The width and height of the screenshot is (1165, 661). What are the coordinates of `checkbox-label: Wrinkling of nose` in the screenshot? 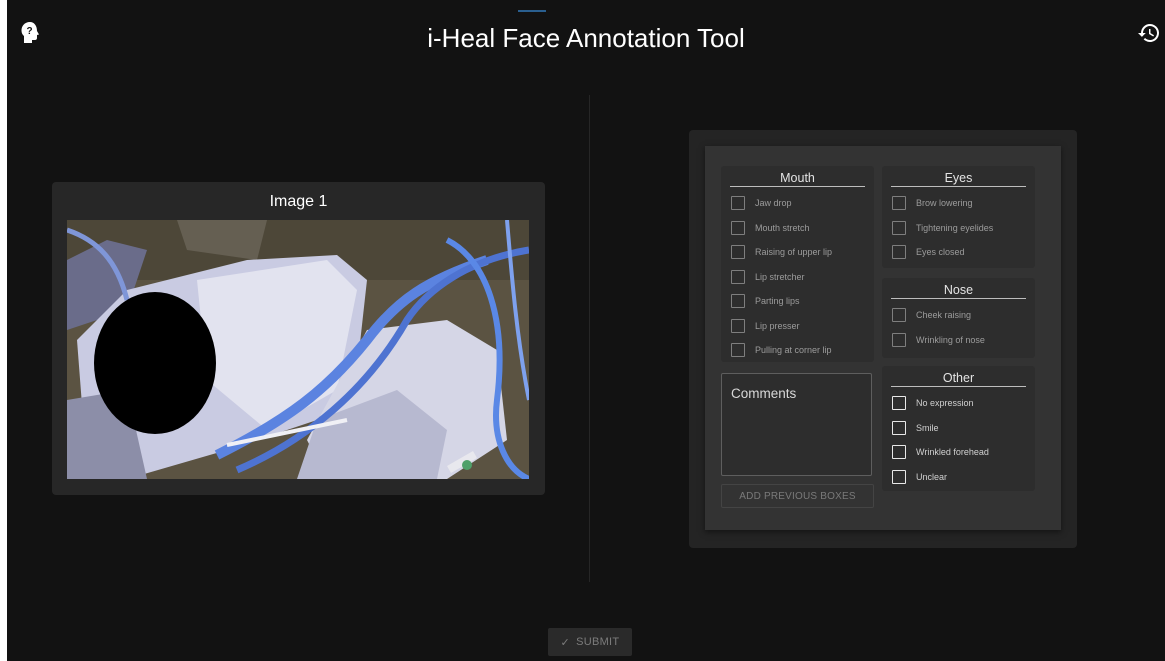 It's located at (950, 339).